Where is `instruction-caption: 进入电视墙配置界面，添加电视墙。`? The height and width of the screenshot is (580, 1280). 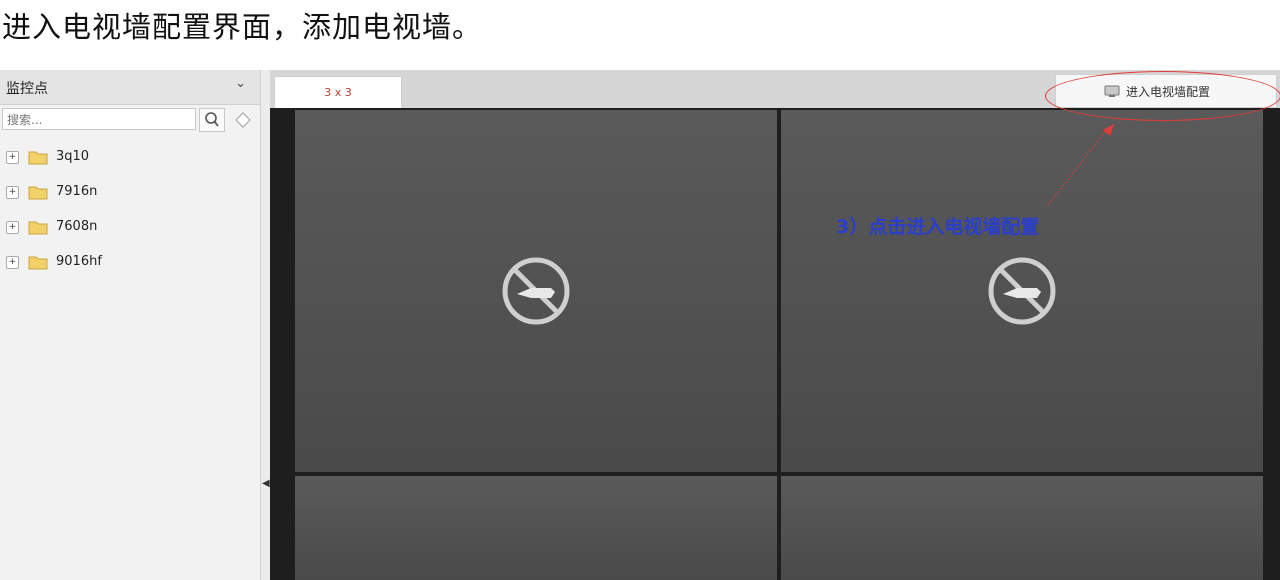 instruction-caption: 进入电视墙配置界面，添加电视墙。 is located at coordinates (640, 35).